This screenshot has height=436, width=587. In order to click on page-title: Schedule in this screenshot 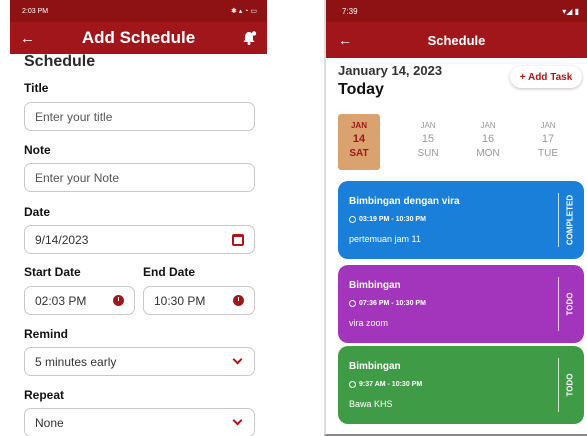, I will do `click(456, 40)`.